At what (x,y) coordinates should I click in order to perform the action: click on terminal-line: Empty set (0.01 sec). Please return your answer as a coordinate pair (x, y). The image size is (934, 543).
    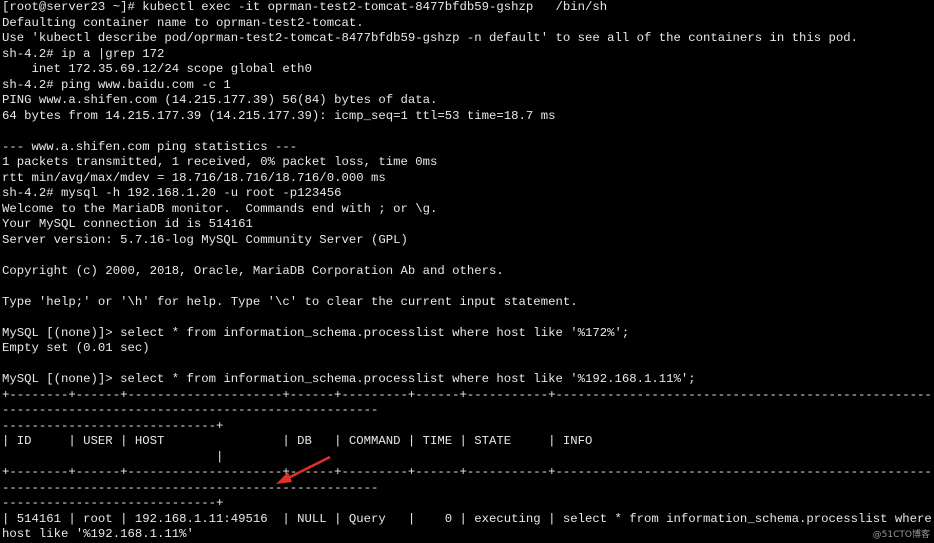
    Looking at the image, I should click on (76, 348).